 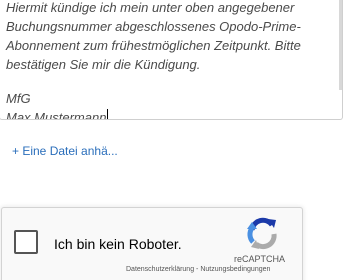 I want to click on message-line-blank, so click(x=174, y=81).